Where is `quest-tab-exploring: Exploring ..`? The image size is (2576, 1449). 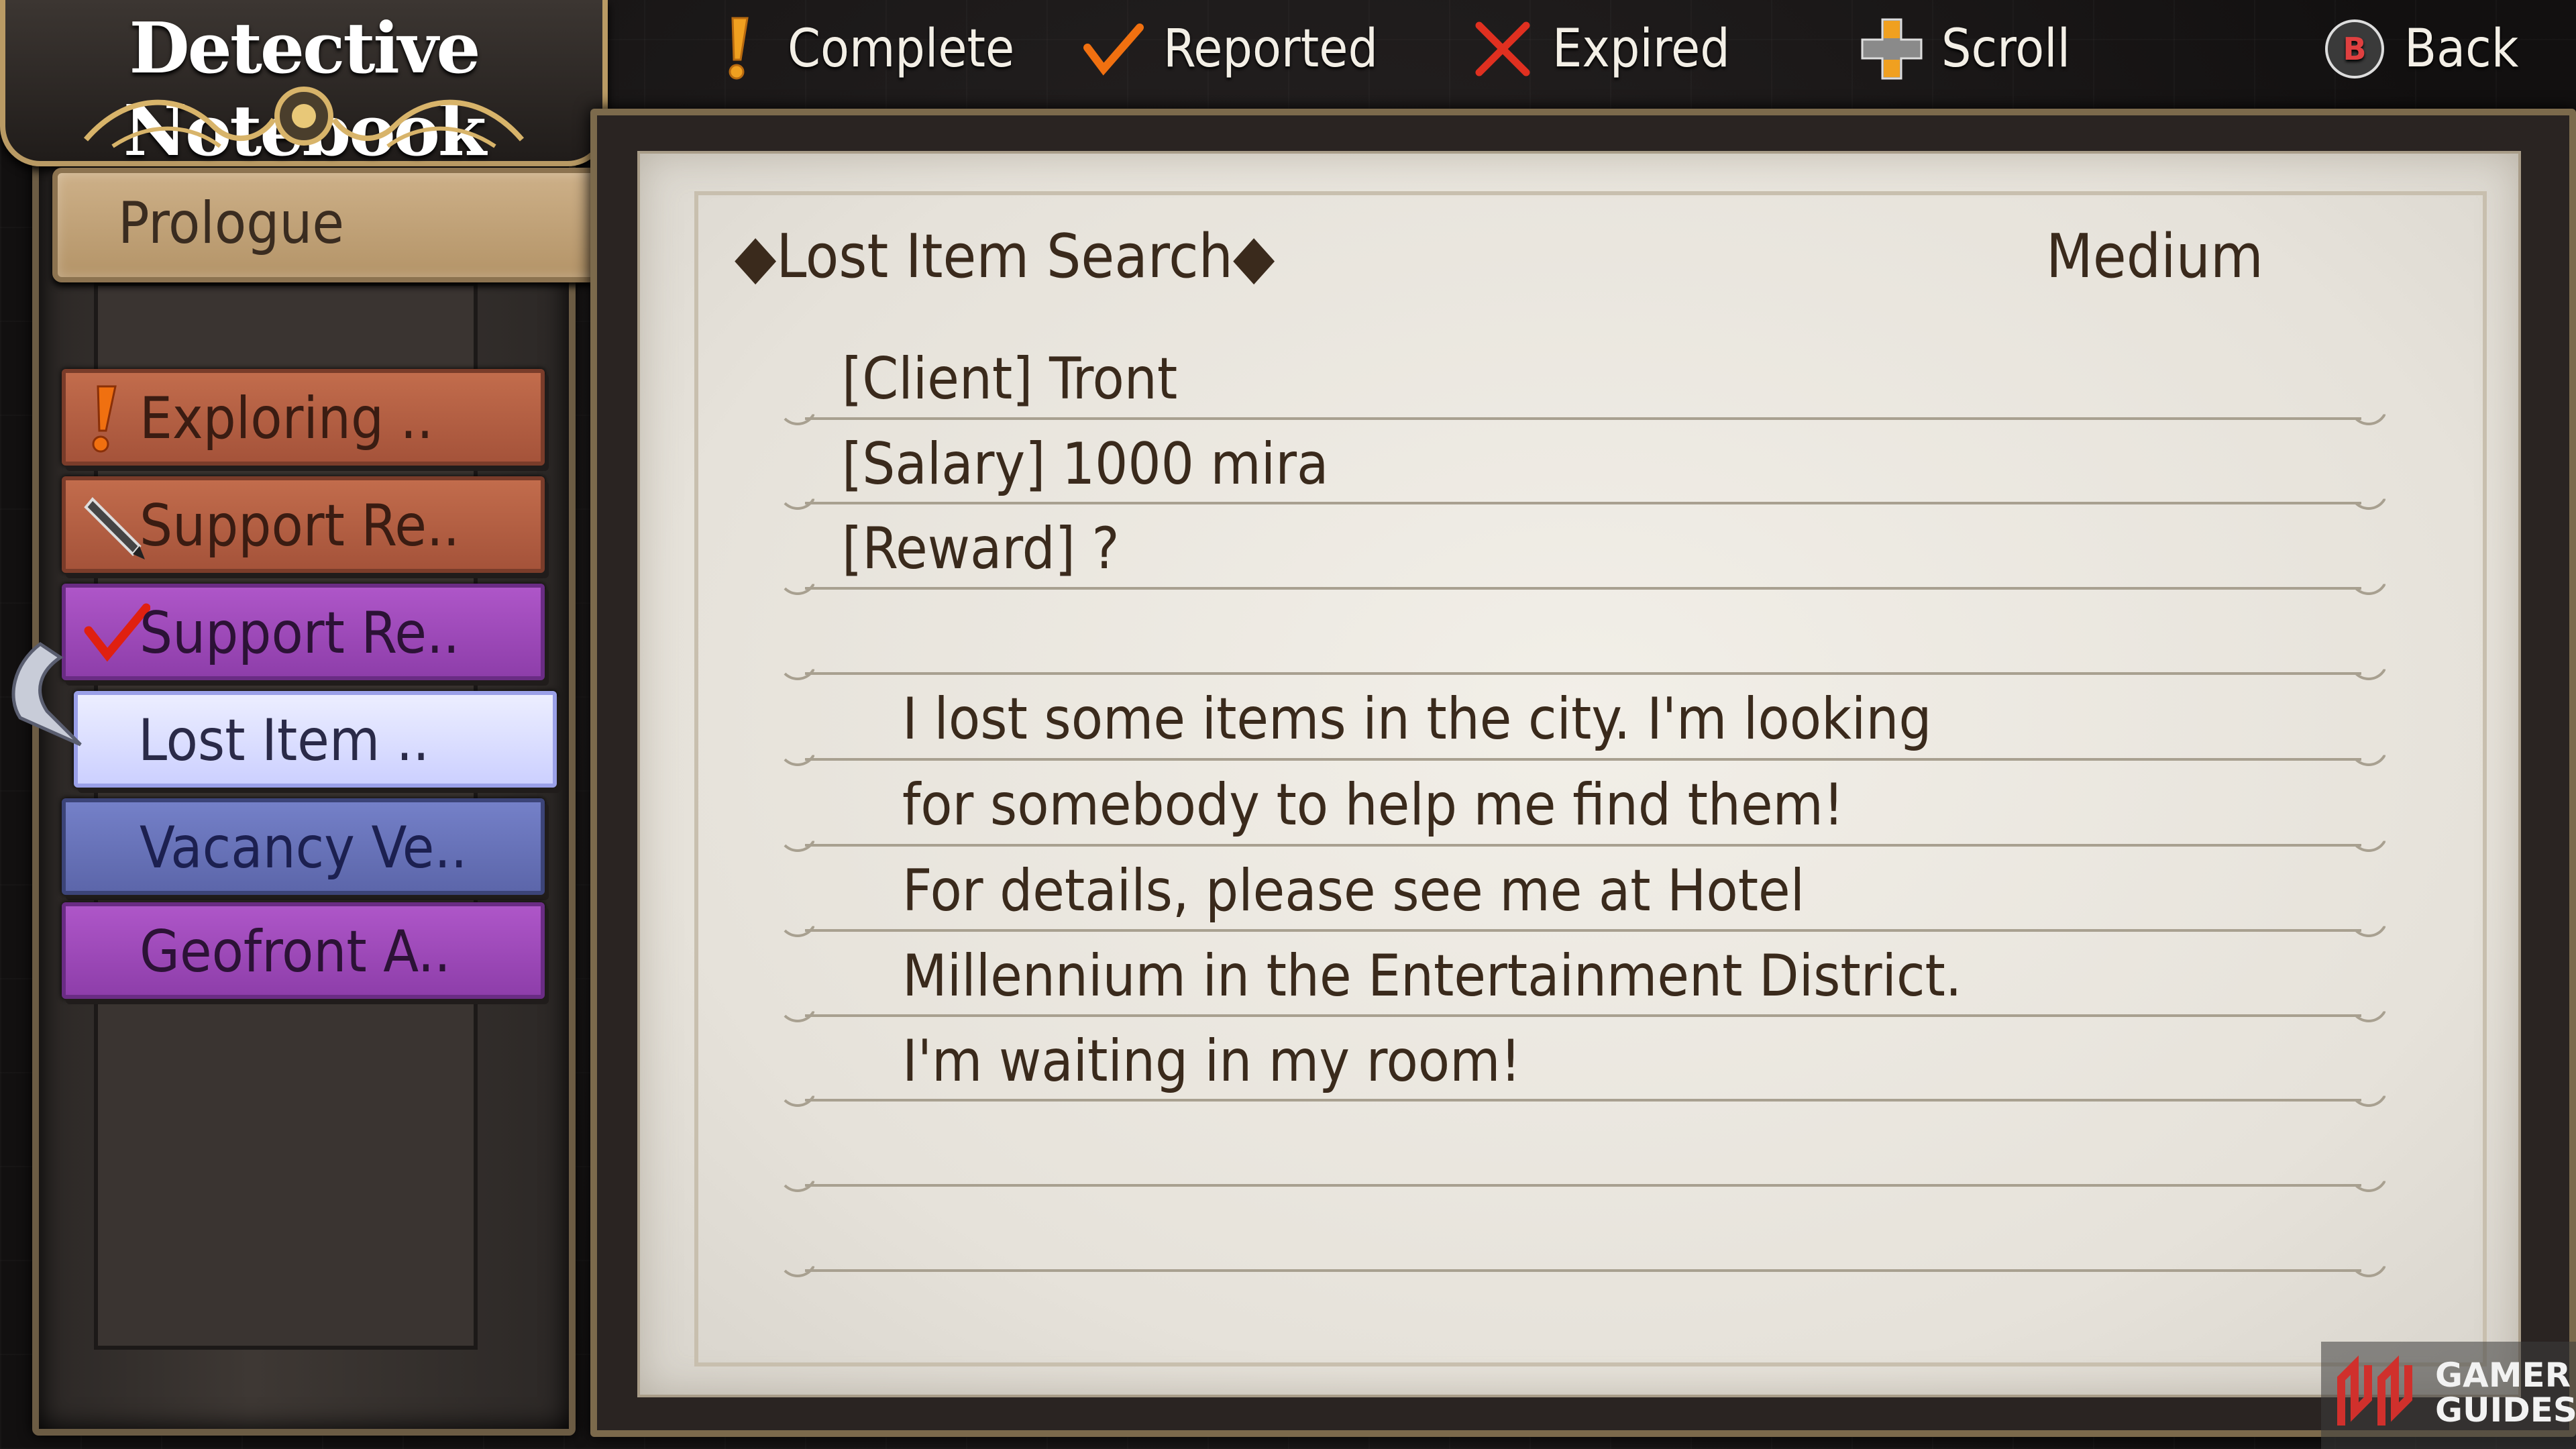 quest-tab-exploring: Exploring .. is located at coordinates (303, 417).